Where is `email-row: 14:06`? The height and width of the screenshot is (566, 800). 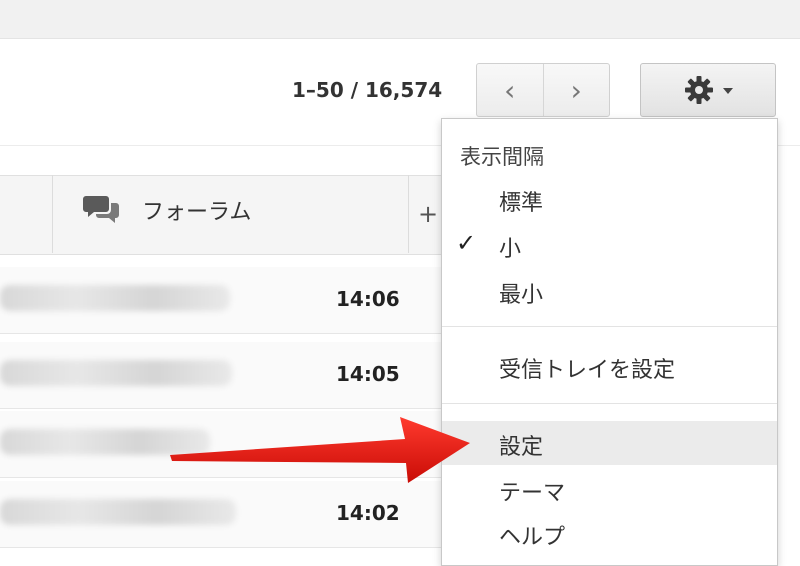
email-row: 14:06 is located at coordinates (224, 300).